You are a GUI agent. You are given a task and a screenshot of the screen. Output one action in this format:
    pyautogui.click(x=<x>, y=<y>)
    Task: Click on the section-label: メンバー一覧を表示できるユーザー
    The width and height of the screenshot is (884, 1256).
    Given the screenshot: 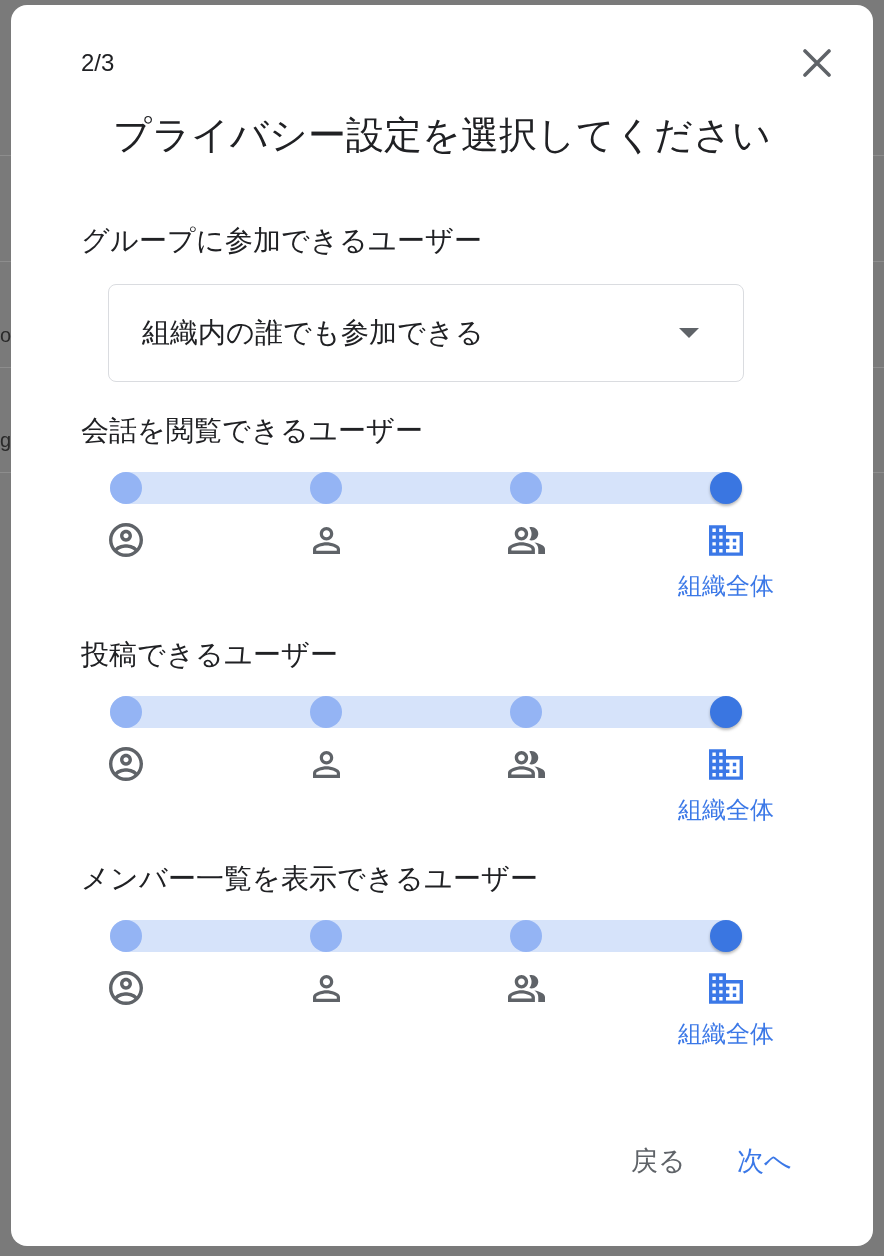 What is the action you would take?
    pyautogui.click(x=310, y=879)
    